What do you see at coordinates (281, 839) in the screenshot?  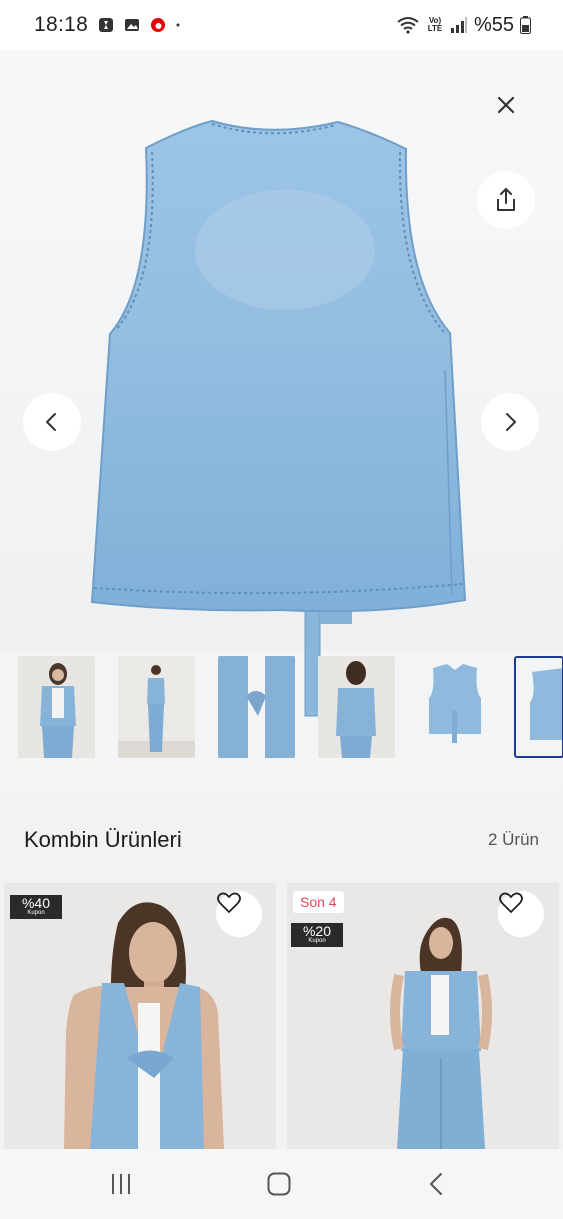 I see `combine-section-header: Kombin Ürünleri 2 Ürün` at bounding box center [281, 839].